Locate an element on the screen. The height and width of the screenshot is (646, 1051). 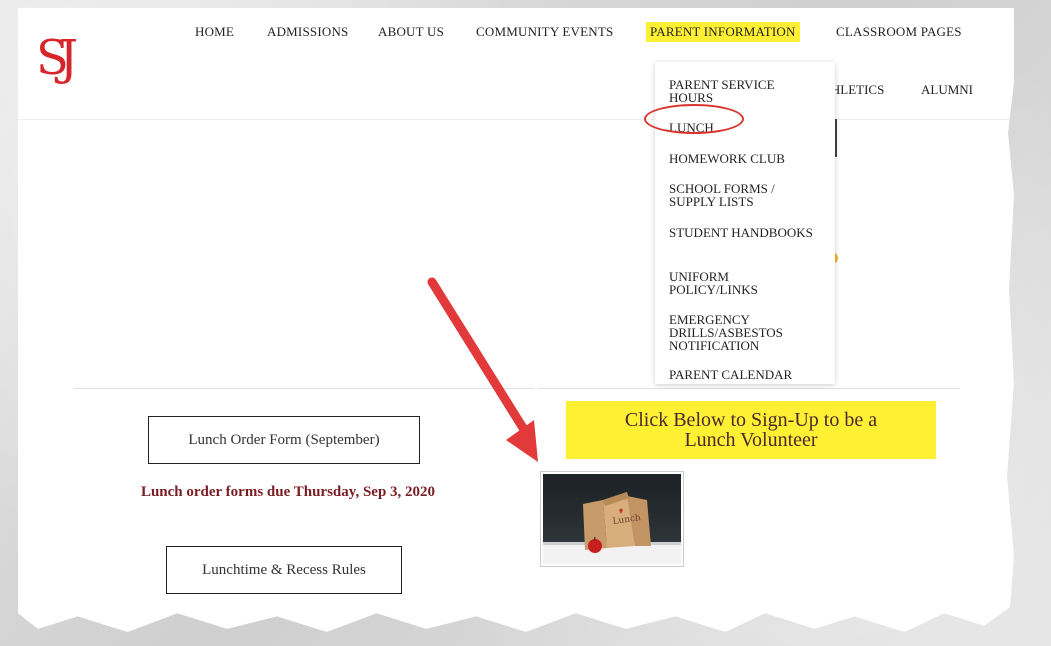
lunchtime-recess-rules-button: Lunchtime & Recess Rules is located at coordinates (284, 570).